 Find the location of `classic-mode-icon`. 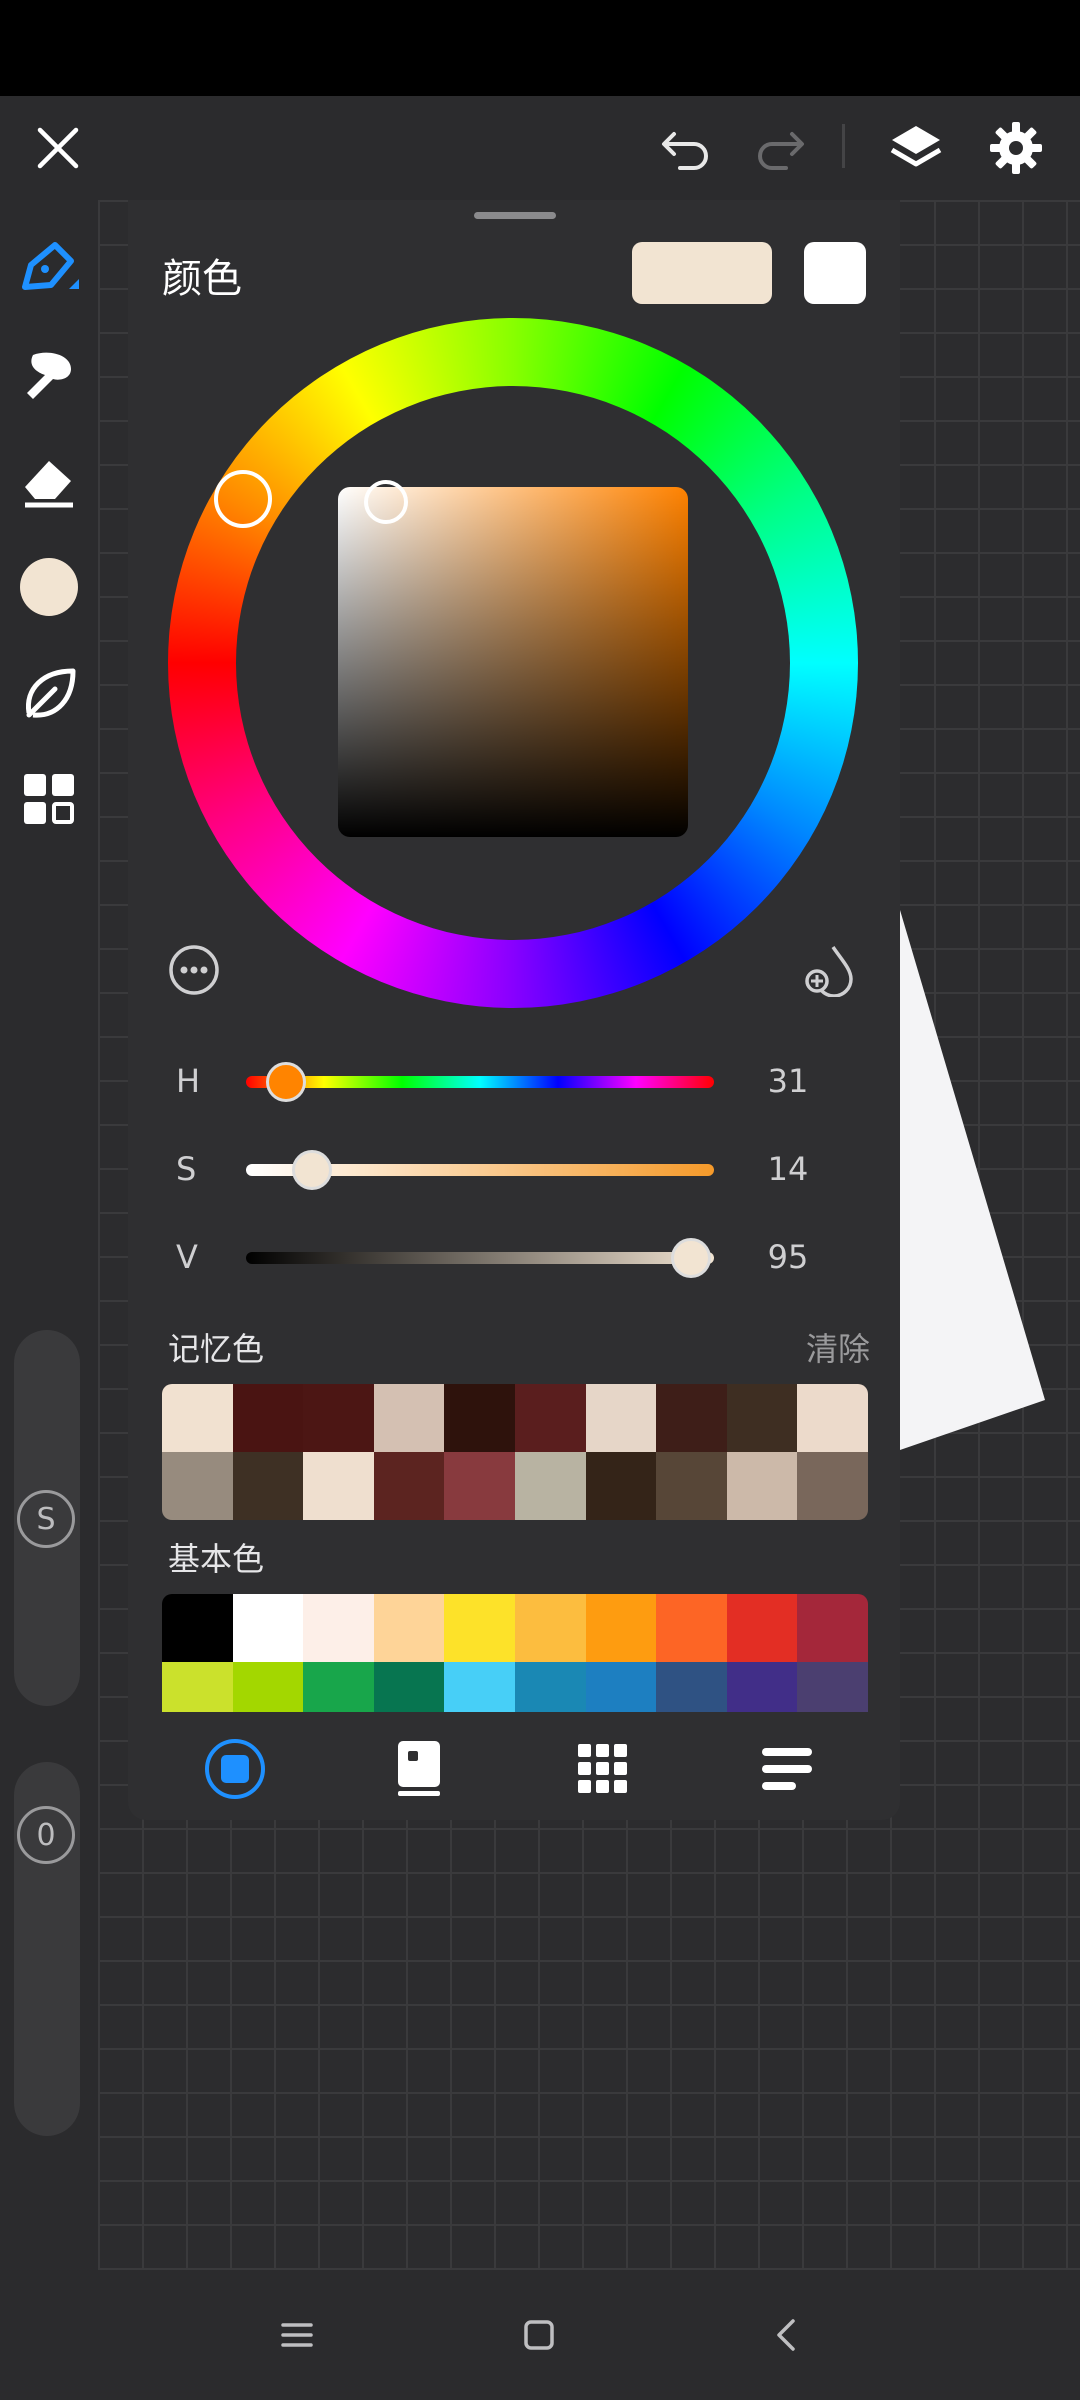

classic-mode-icon is located at coordinates (419, 1768).